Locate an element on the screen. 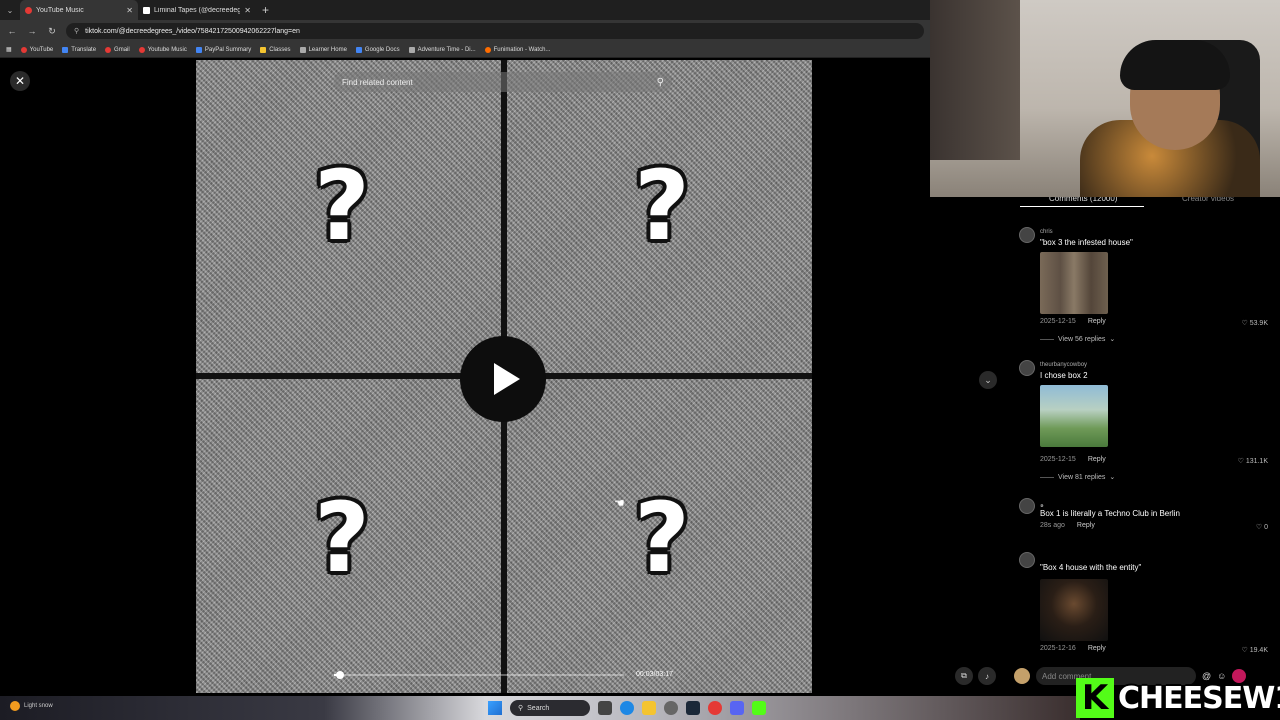  bookmark-label: PayPal Summary is located at coordinates (228, 49).